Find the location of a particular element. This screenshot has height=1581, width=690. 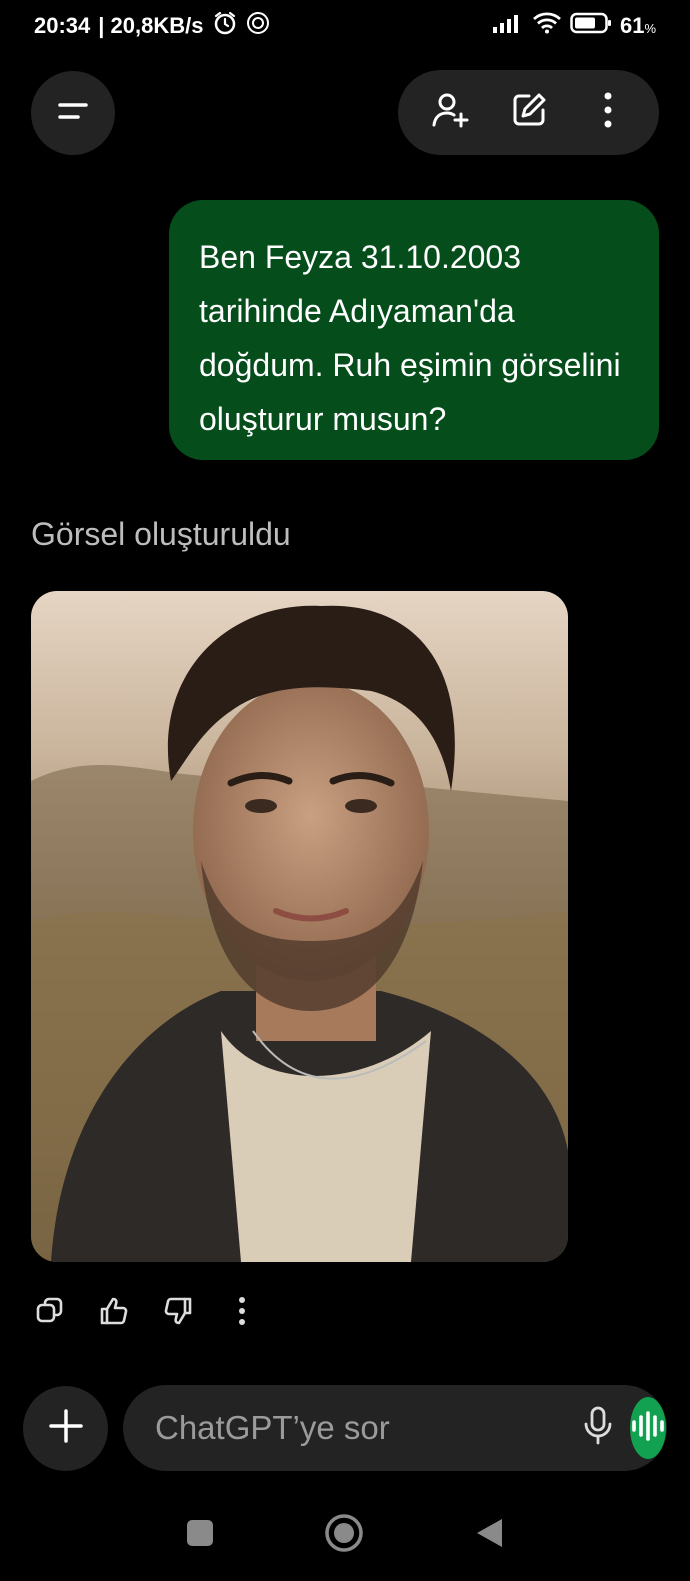

more-options-button is located at coordinates (608, 113).